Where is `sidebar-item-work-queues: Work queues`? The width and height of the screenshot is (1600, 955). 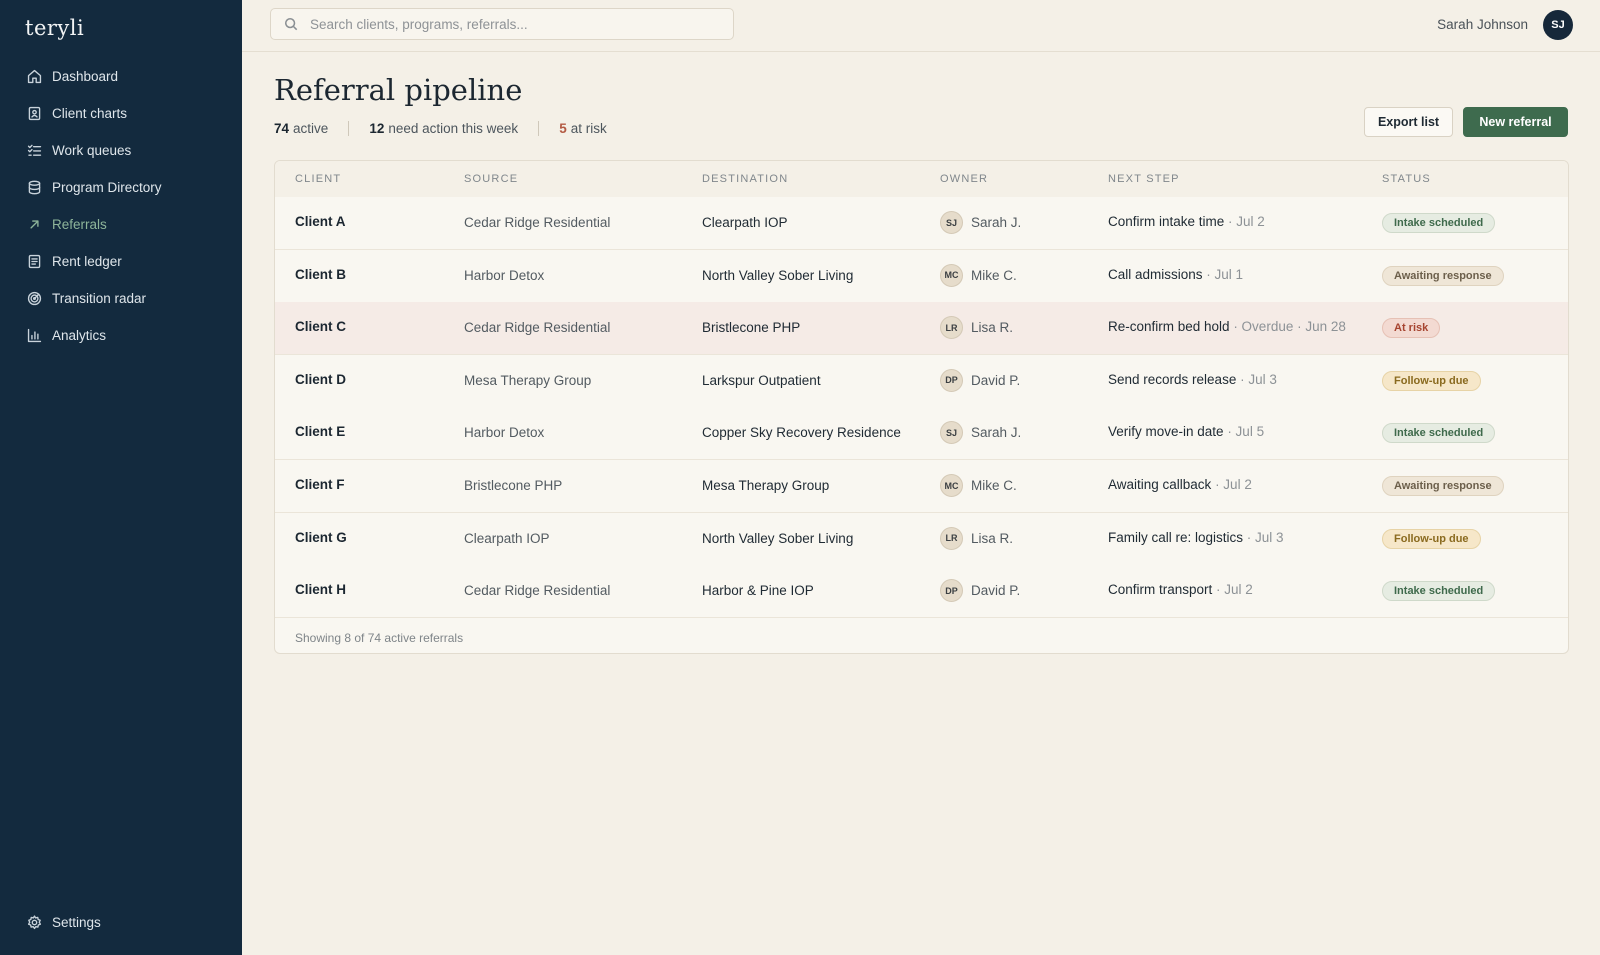
sidebar-item-work-queues: Work queues is located at coordinates (121, 150).